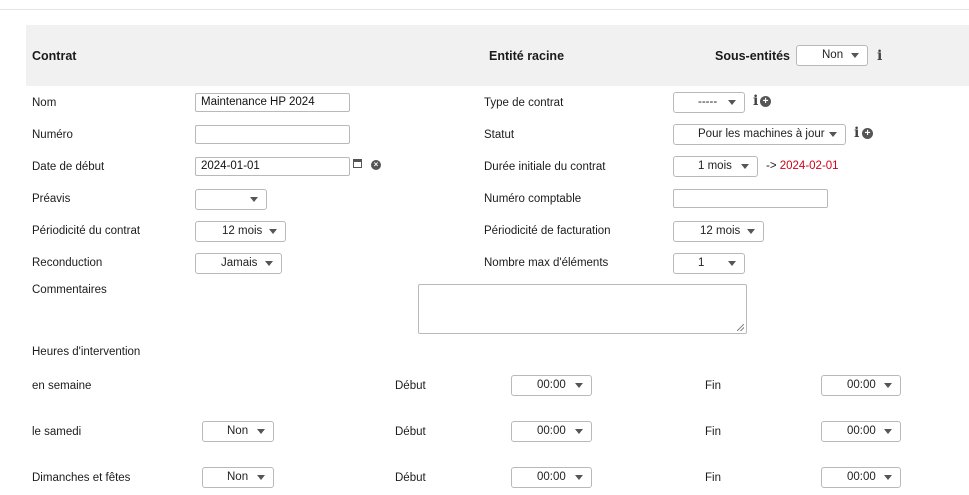 Image resolution: width=969 pixels, height=495 pixels. I want to click on contract-type-value: -----, so click(708, 102).